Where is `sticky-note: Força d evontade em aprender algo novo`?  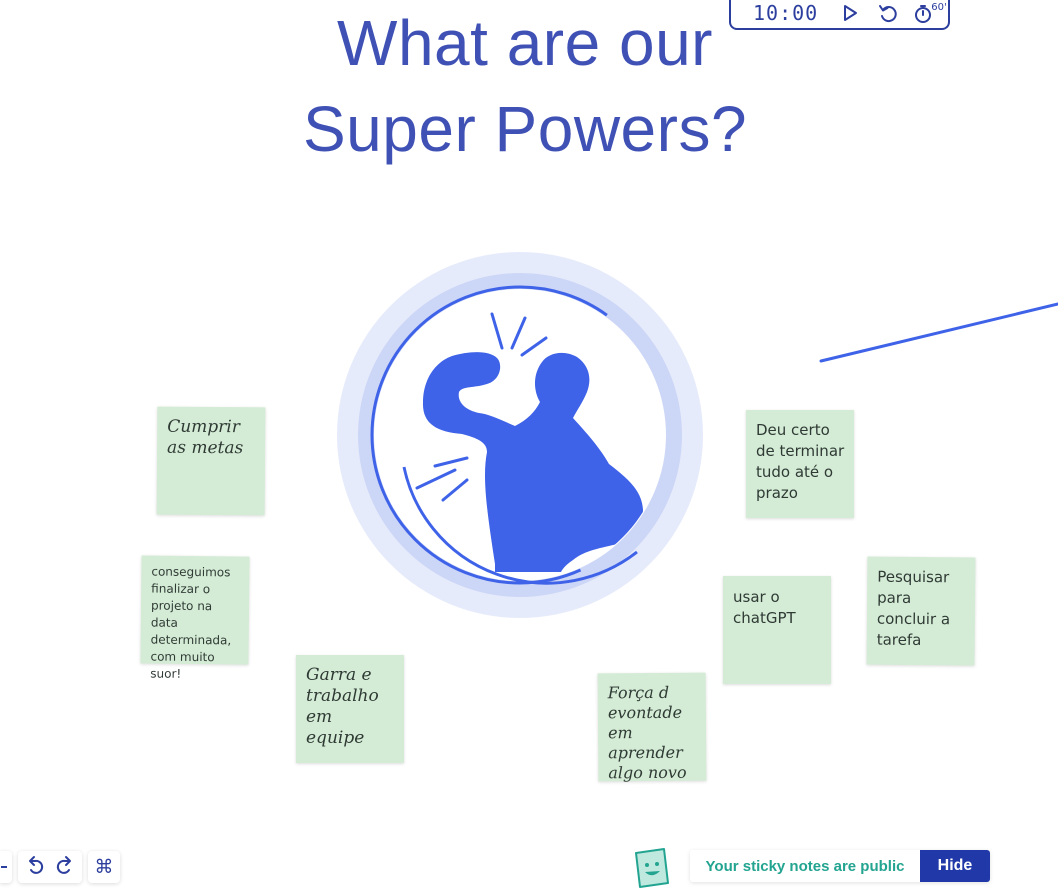
sticky-note: Força d evontade em aprender algo novo is located at coordinates (652, 727).